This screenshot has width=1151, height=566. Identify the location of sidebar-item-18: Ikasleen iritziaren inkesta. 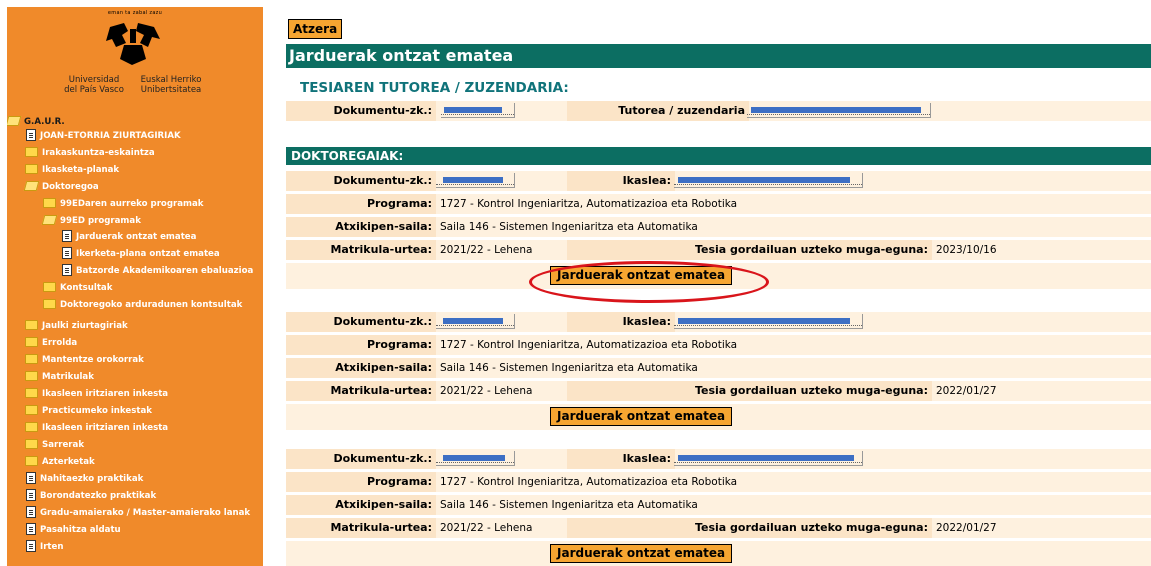
(96, 428).